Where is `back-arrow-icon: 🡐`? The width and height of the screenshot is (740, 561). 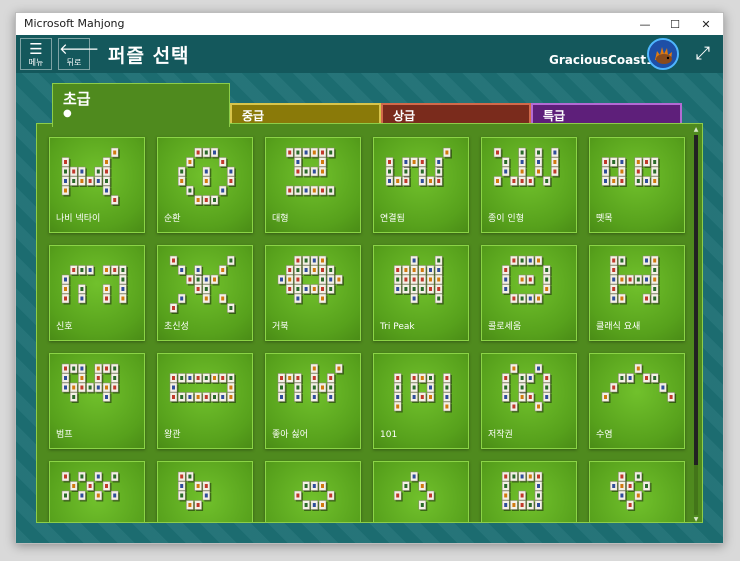 back-arrow-icon: 🡐 is located at coordinates (79, 49).